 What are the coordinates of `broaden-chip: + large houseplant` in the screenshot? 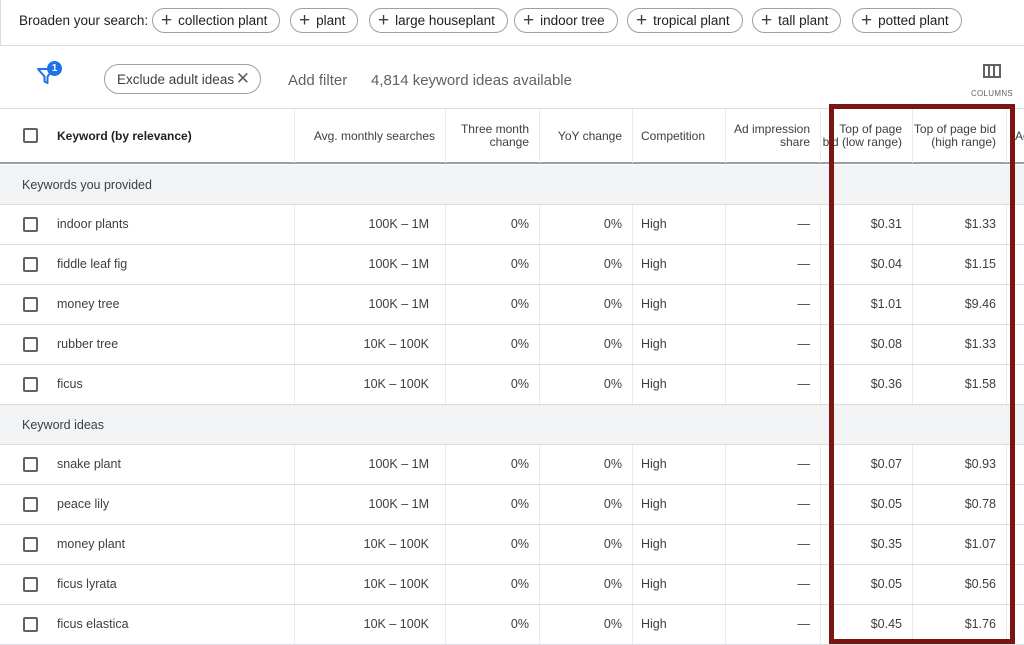 It's located at (438, 20).